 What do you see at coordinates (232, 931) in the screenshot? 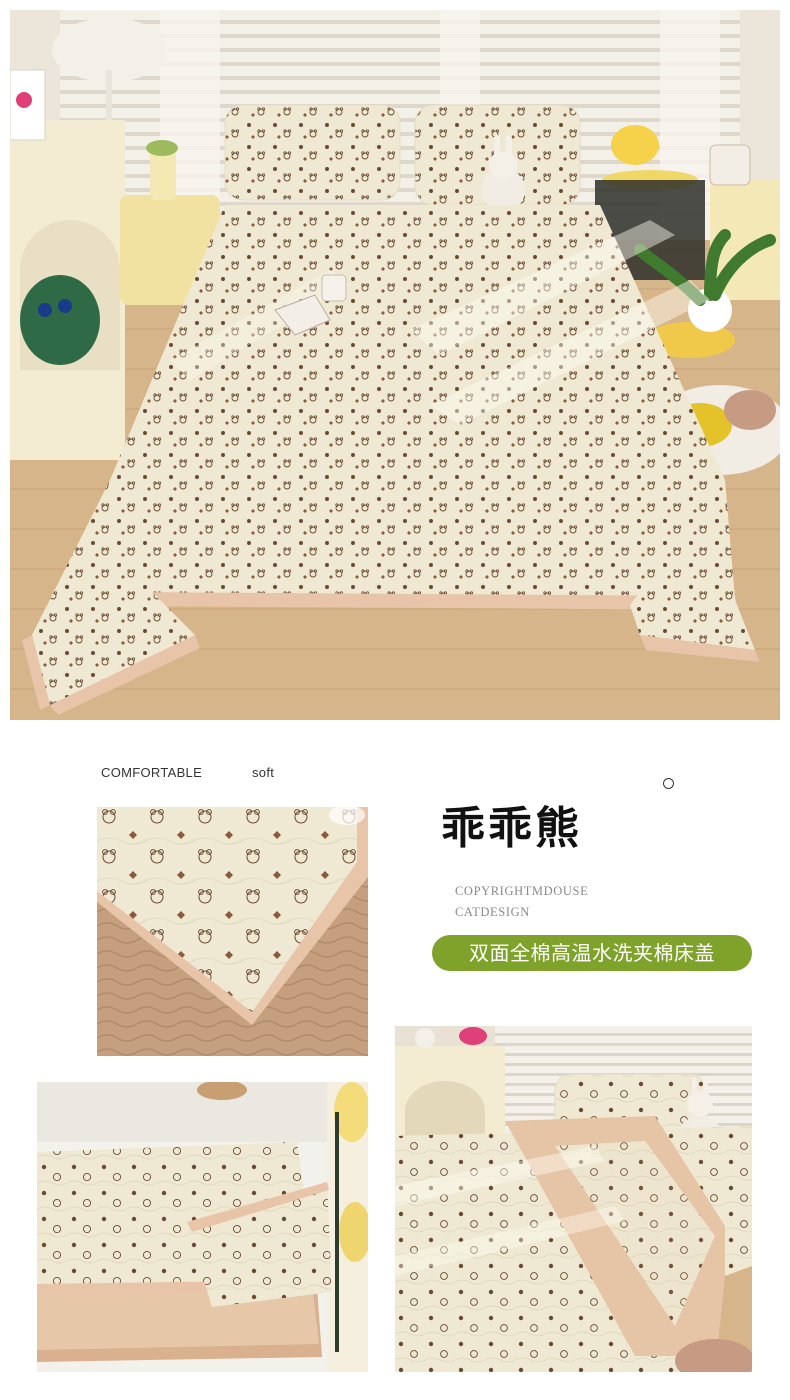
I see `corner-detail-photo` at bounding box center [232, 931].